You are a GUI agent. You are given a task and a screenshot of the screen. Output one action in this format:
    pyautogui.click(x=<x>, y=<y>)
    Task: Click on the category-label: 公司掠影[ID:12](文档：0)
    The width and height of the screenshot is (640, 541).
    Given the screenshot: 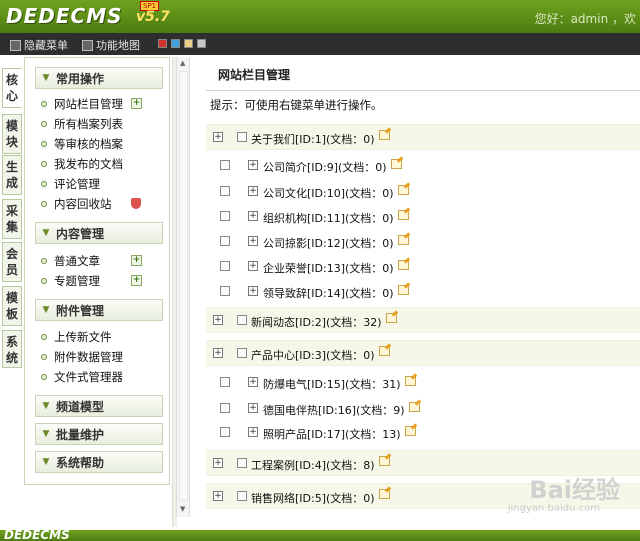 What is the action you would take?
    pyautogui.click(x=328, y=243)
    